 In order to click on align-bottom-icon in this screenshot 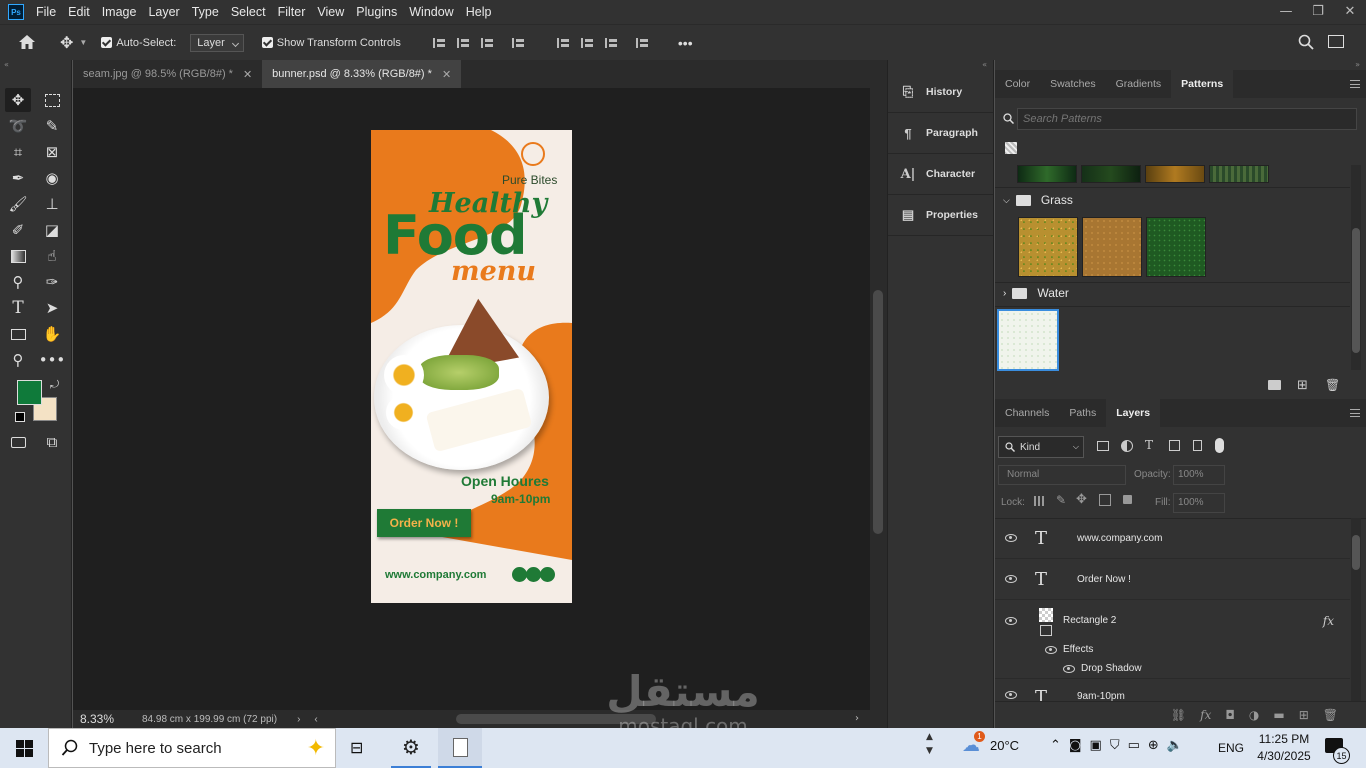, I will do `click(611, 43)`.